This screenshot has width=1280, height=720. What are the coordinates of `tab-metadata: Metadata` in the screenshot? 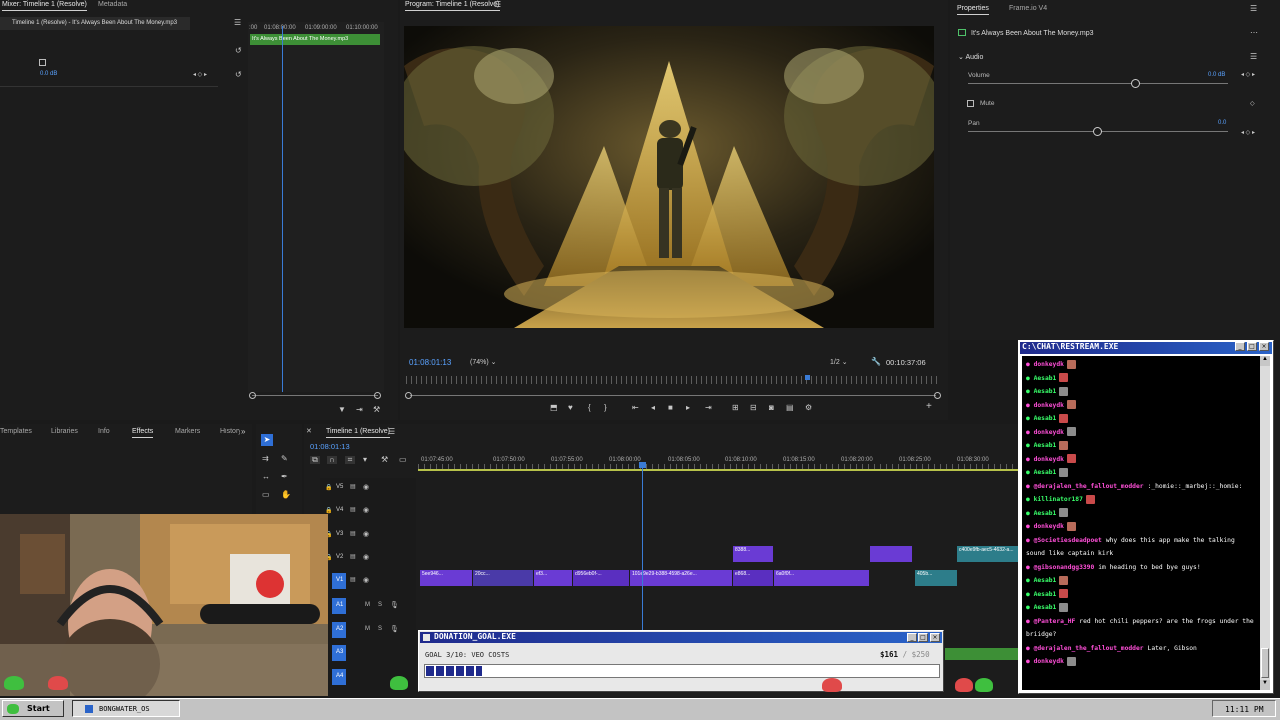 It's located at (112, 4).